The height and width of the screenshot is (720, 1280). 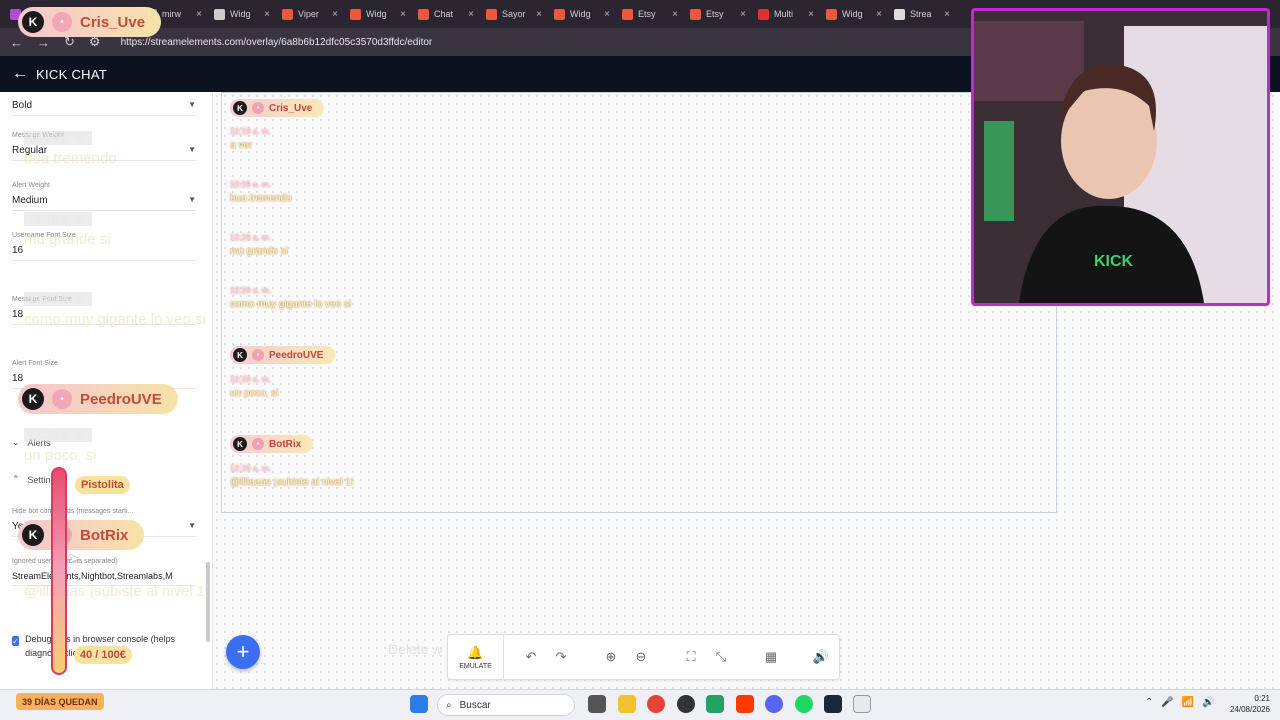 I want to click on username-badge: K • PeedroUVE, so click(x=283, y=355).